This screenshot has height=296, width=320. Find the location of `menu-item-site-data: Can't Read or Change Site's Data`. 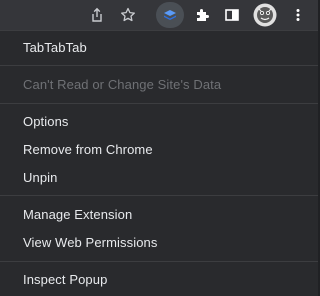

menu-item-site-data: Can't Read or Change Site's Data is located at coordinates (122, 84).